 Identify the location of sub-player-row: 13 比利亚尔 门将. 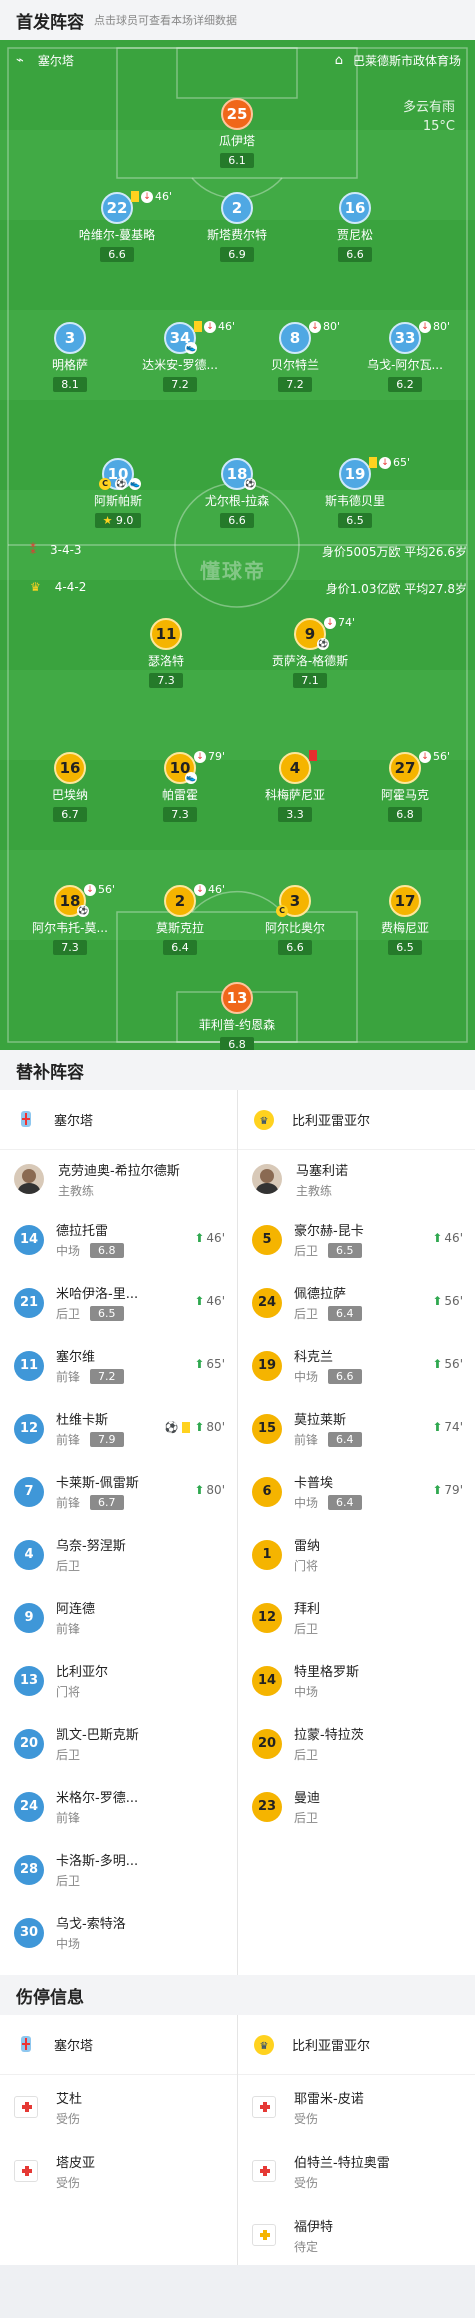
(118, 1680).